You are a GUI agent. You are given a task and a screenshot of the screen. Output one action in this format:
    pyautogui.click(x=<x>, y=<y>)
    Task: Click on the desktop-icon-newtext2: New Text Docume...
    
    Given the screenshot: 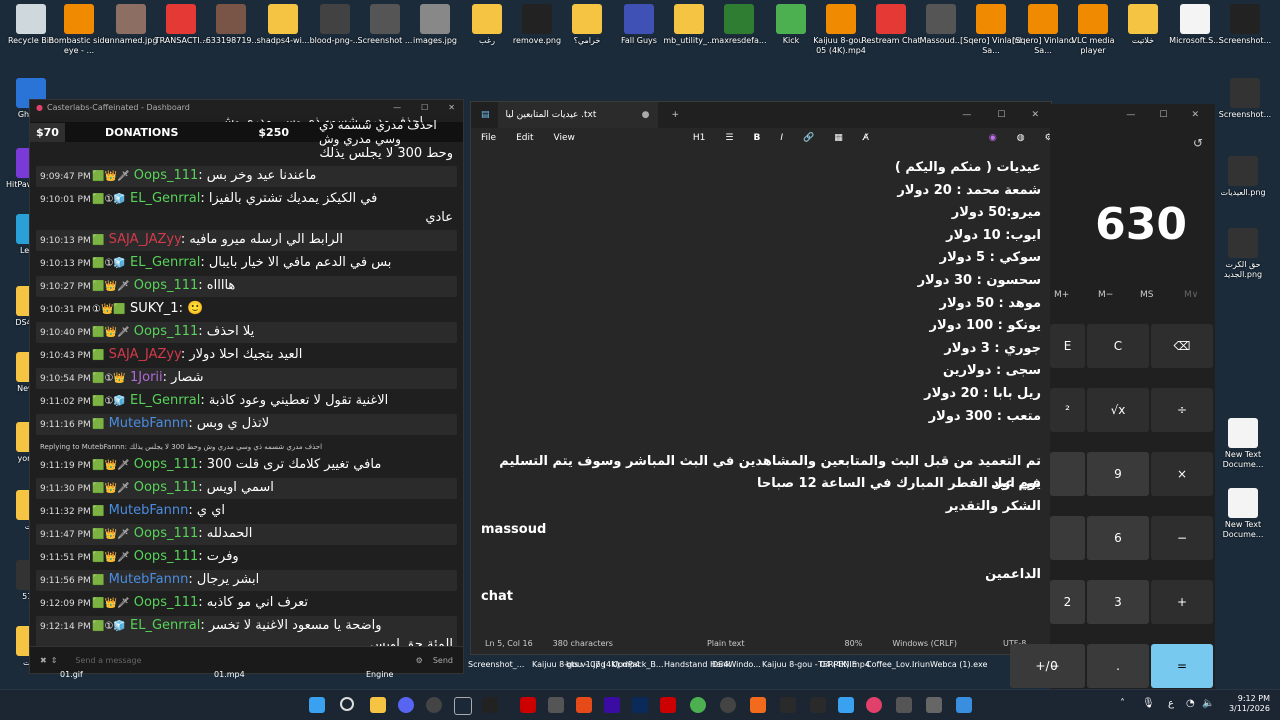 What is the action you would take?
    pyautogui.click(x=1243, y=514)
    